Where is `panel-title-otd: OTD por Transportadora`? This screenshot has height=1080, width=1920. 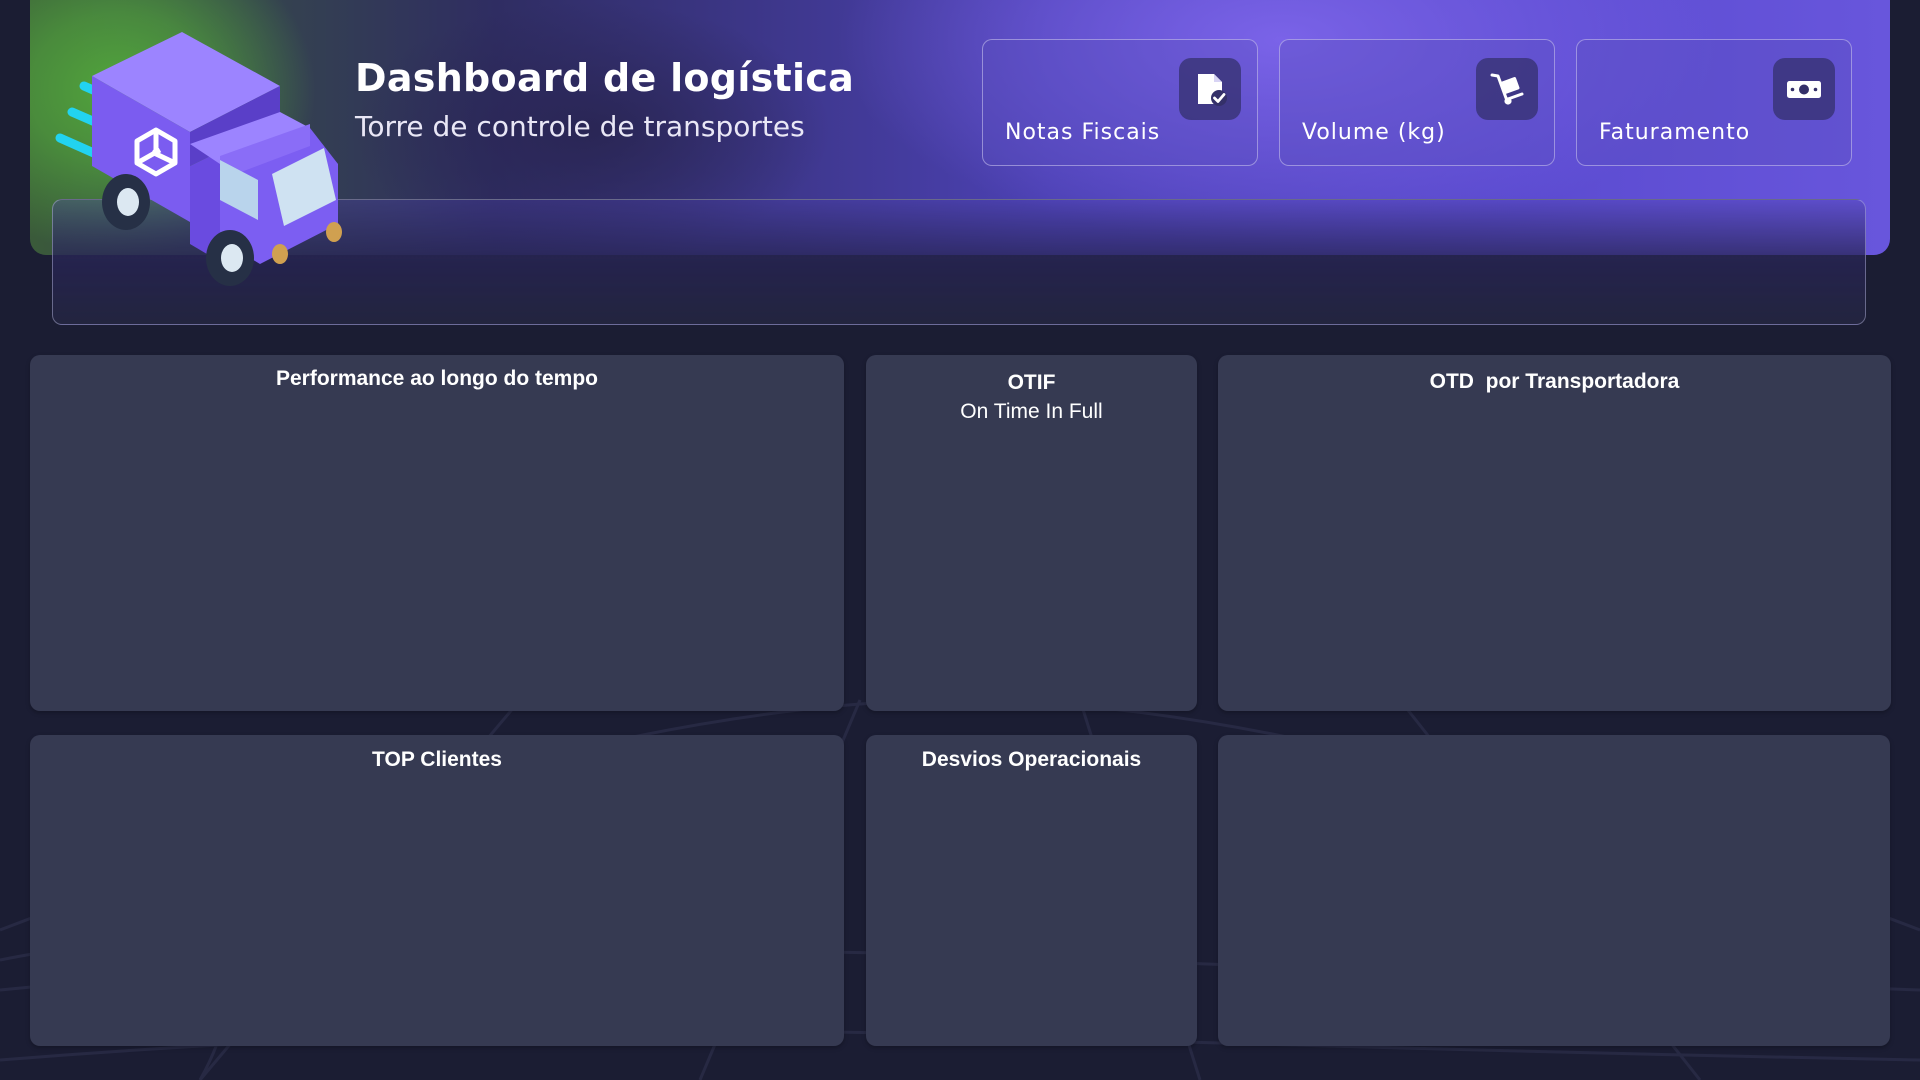 panel-title-otd: OTD por Transportadora is located at coordinates (1554, 381).